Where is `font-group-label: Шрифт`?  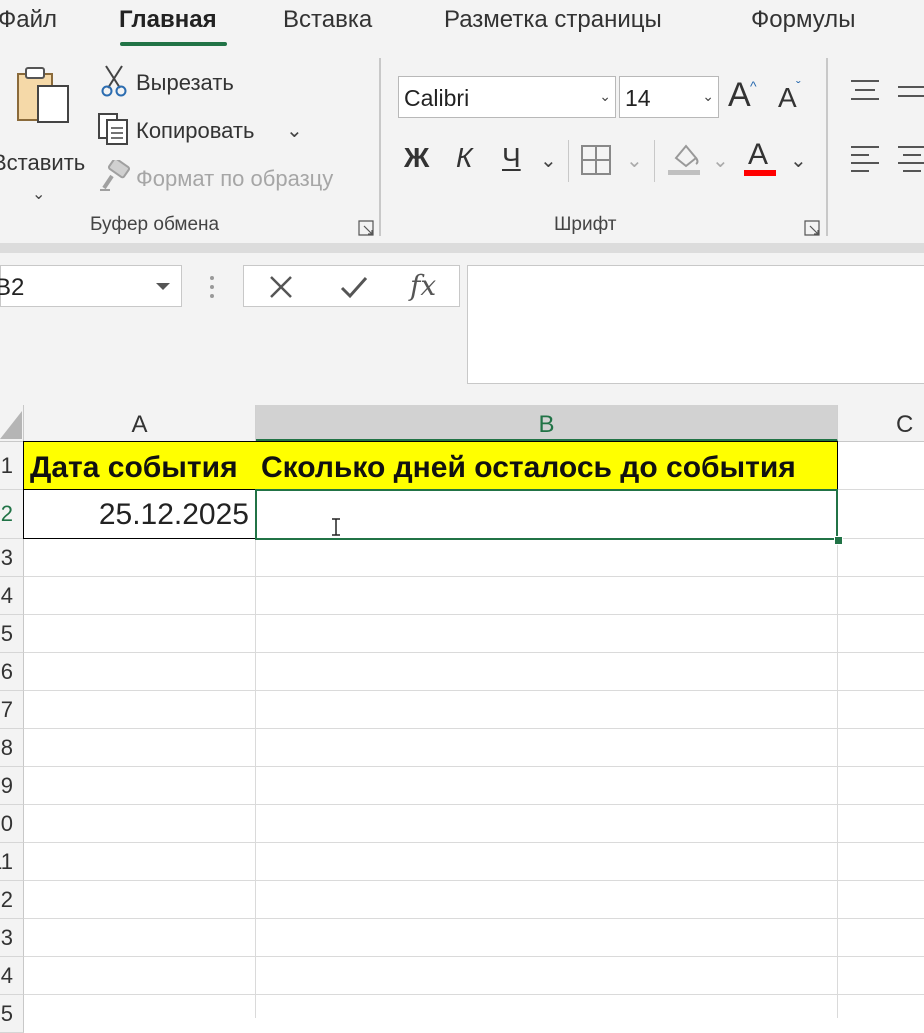
font-group-label: Шрифт is located at coordinates (585, 224).